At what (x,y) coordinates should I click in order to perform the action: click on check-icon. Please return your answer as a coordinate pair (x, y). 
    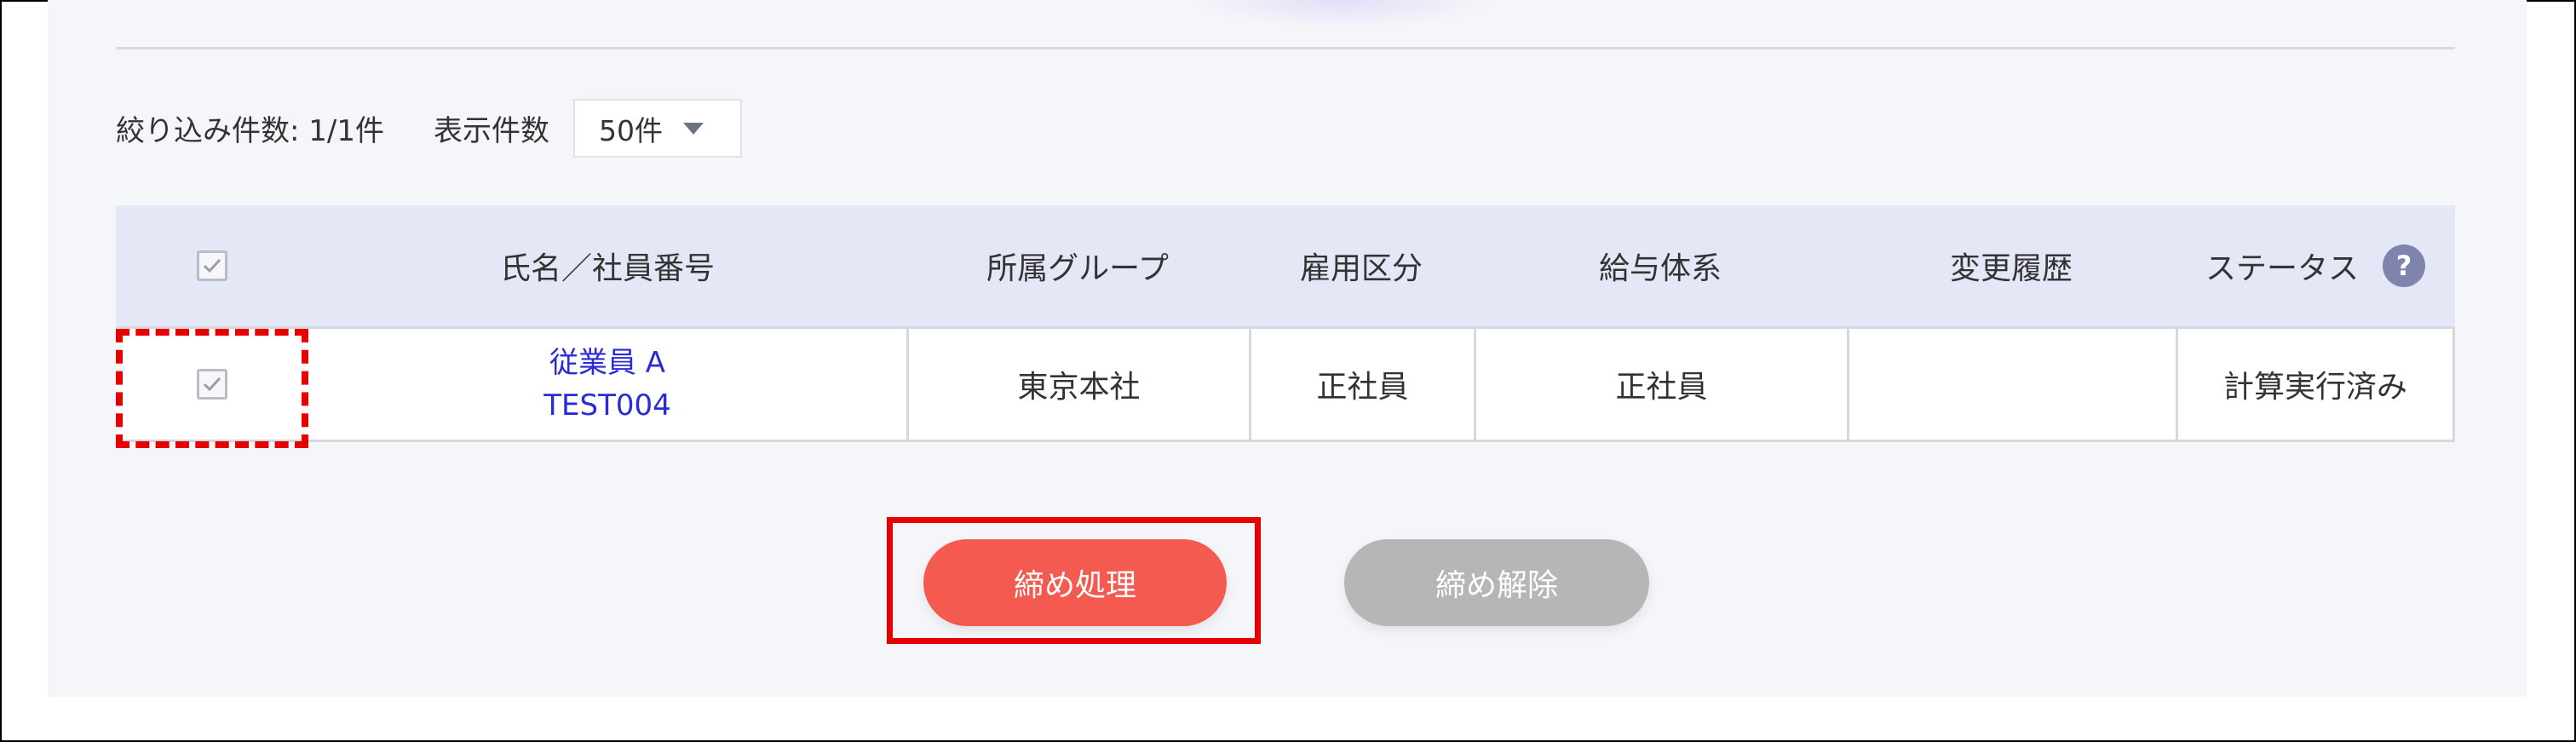
    Looking at the image, I should click on (212, 265).